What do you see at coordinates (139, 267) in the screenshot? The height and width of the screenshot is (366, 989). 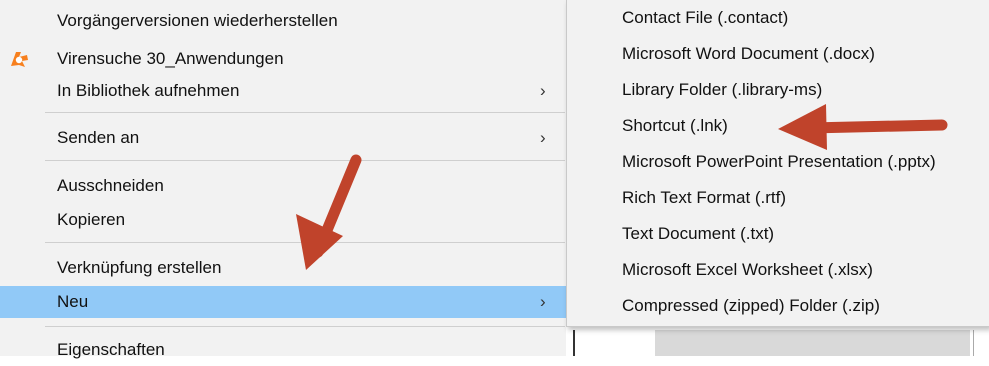 I see `menu-item-label: Verknüpfung erstellen` at bounding box center [139, 267].